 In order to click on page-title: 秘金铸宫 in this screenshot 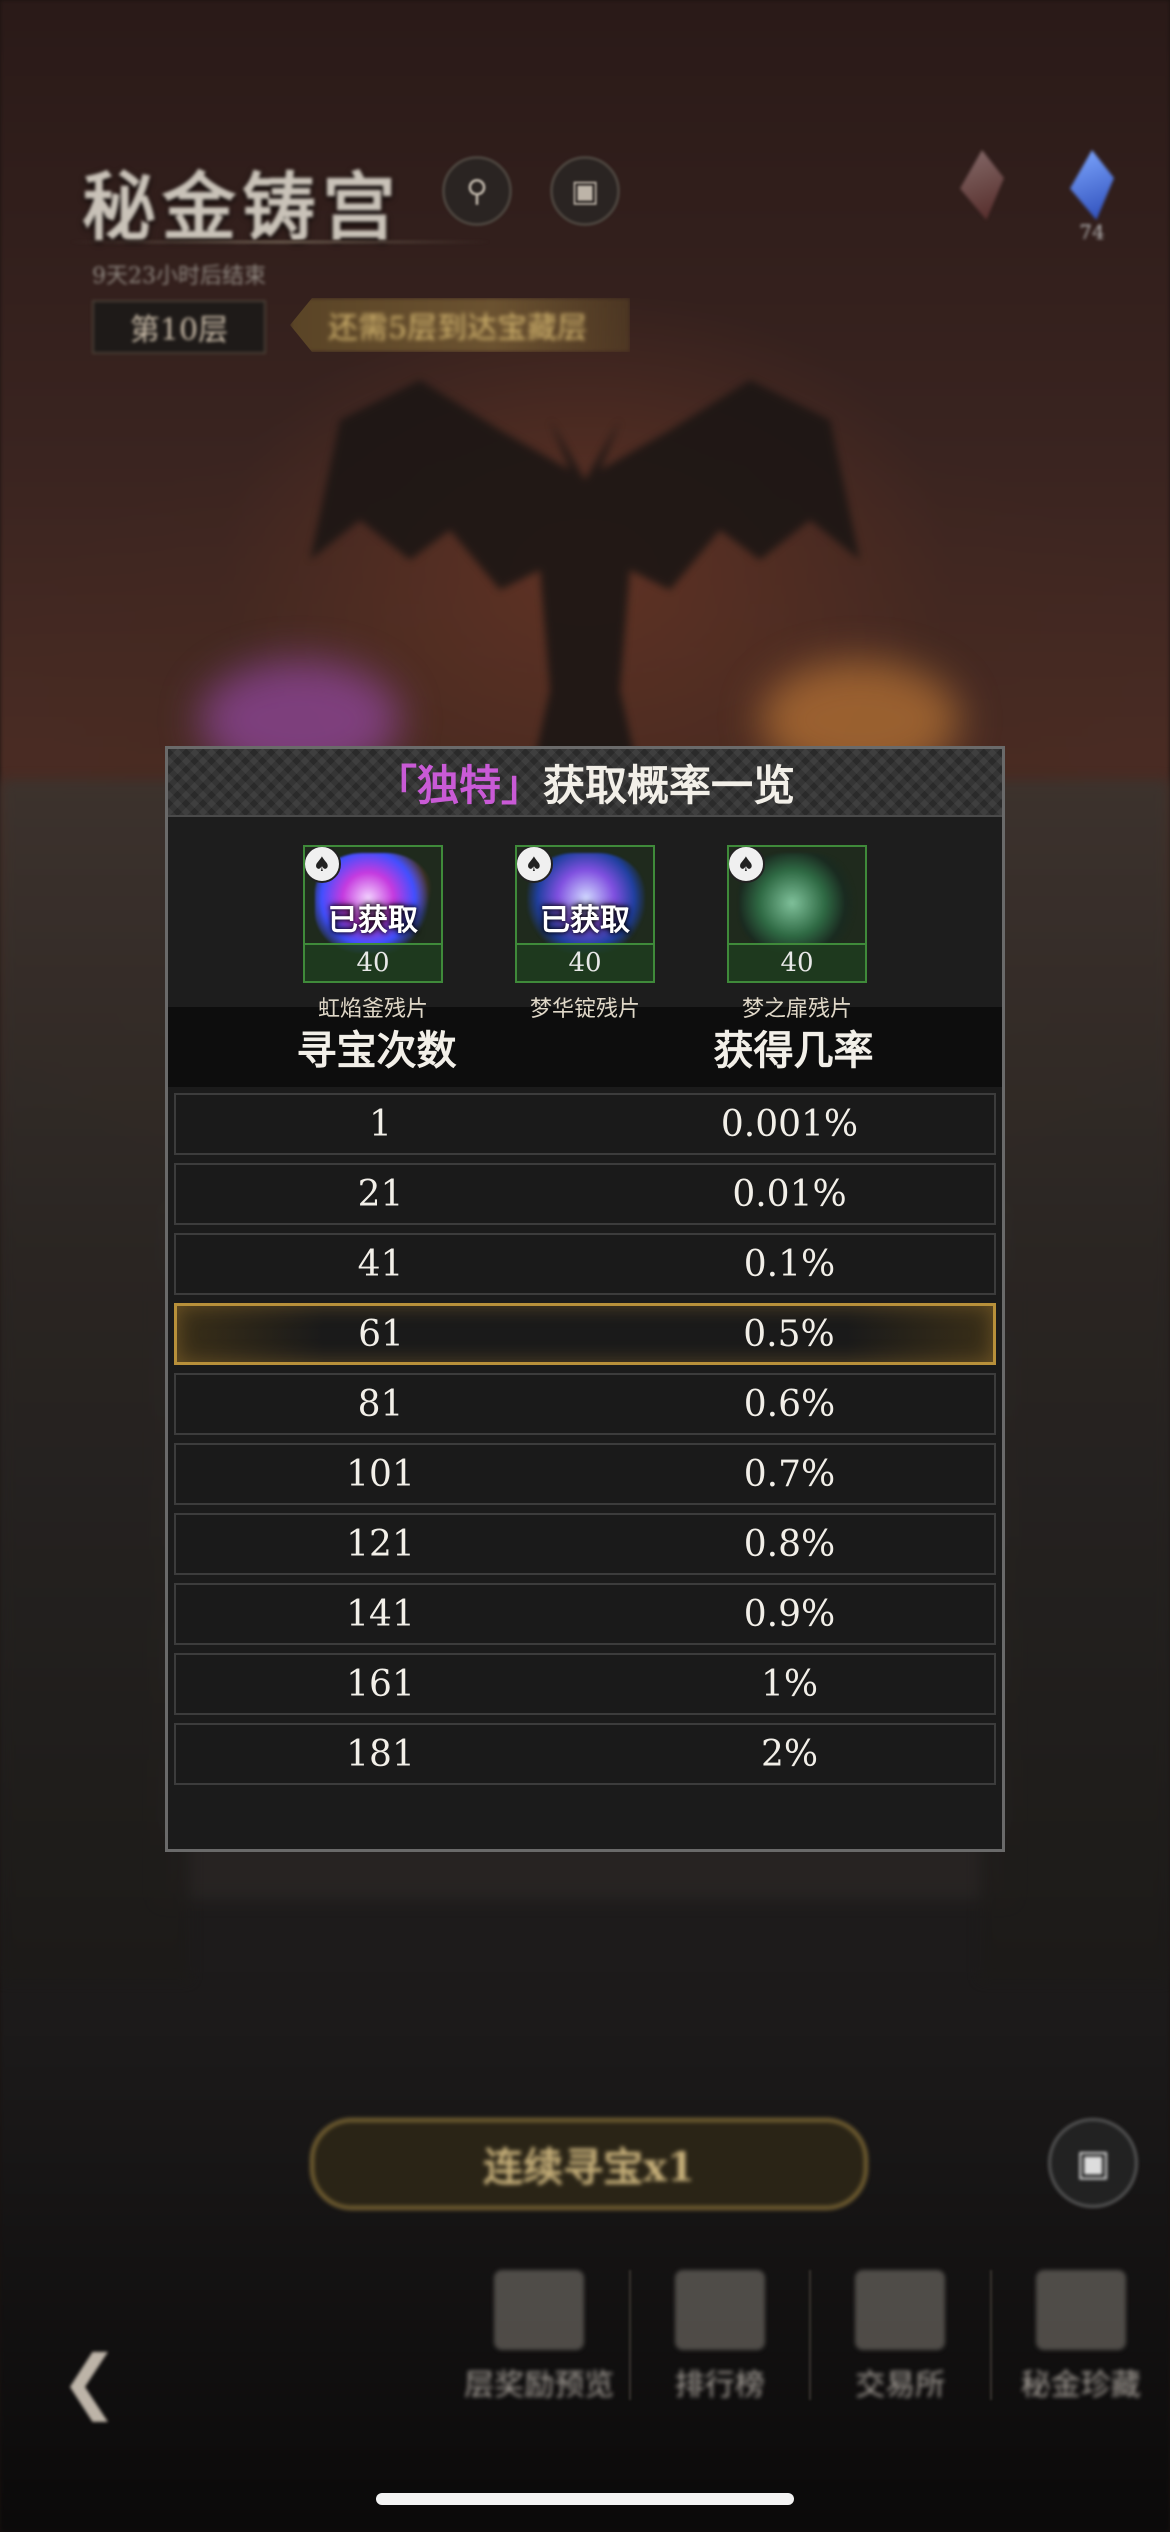, I will do `click(242, 208)`.